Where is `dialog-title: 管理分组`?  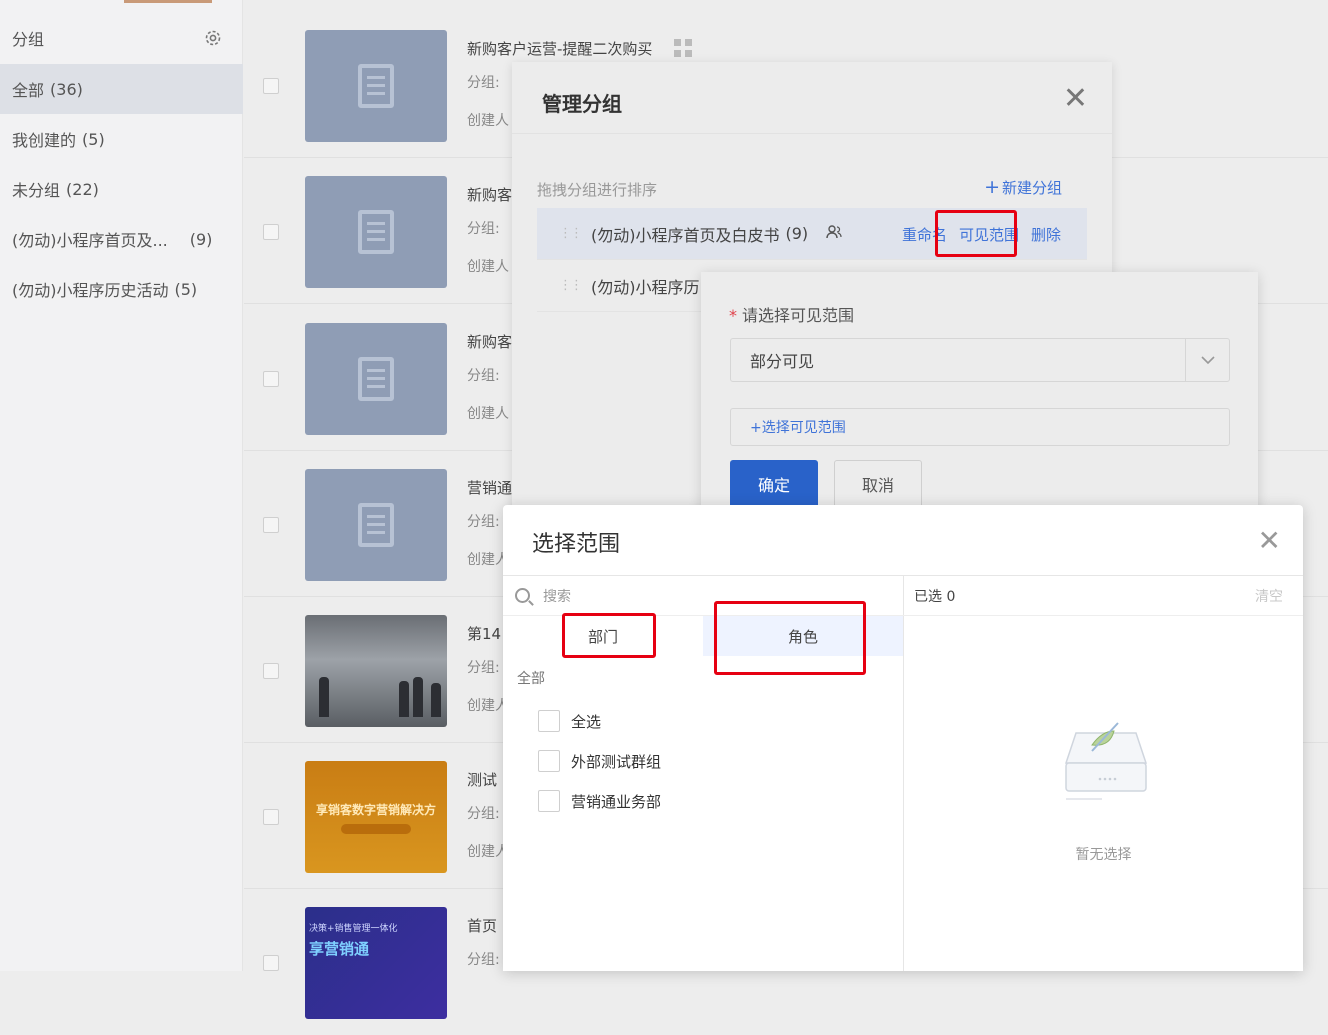
dialog-title: 管理分组 is located at coordinates (582, 104).